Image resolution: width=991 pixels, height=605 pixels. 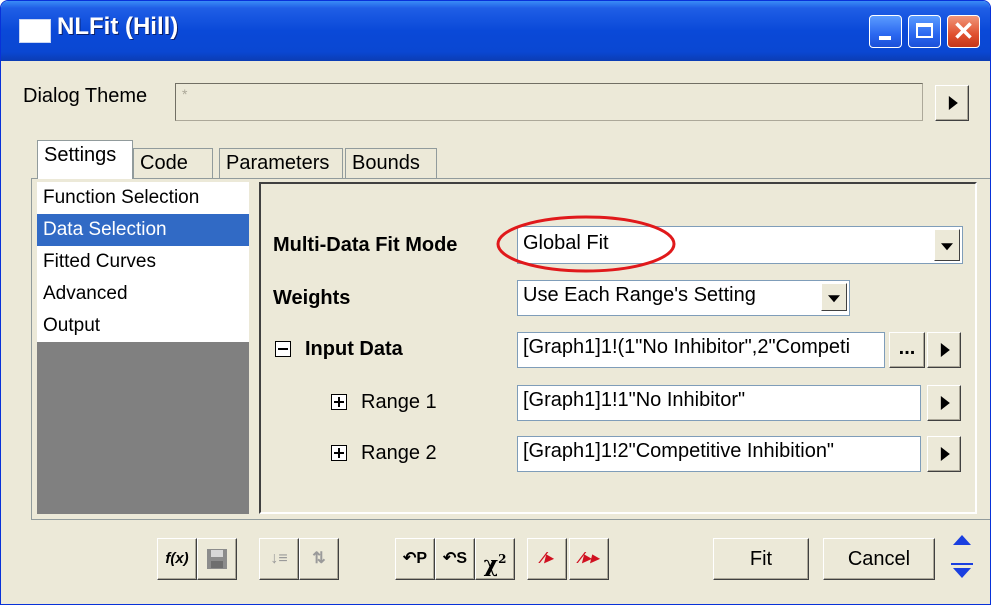 I want to click on nav-item-fitted-curves: Fitted Curves, so click(x=143, y=262).